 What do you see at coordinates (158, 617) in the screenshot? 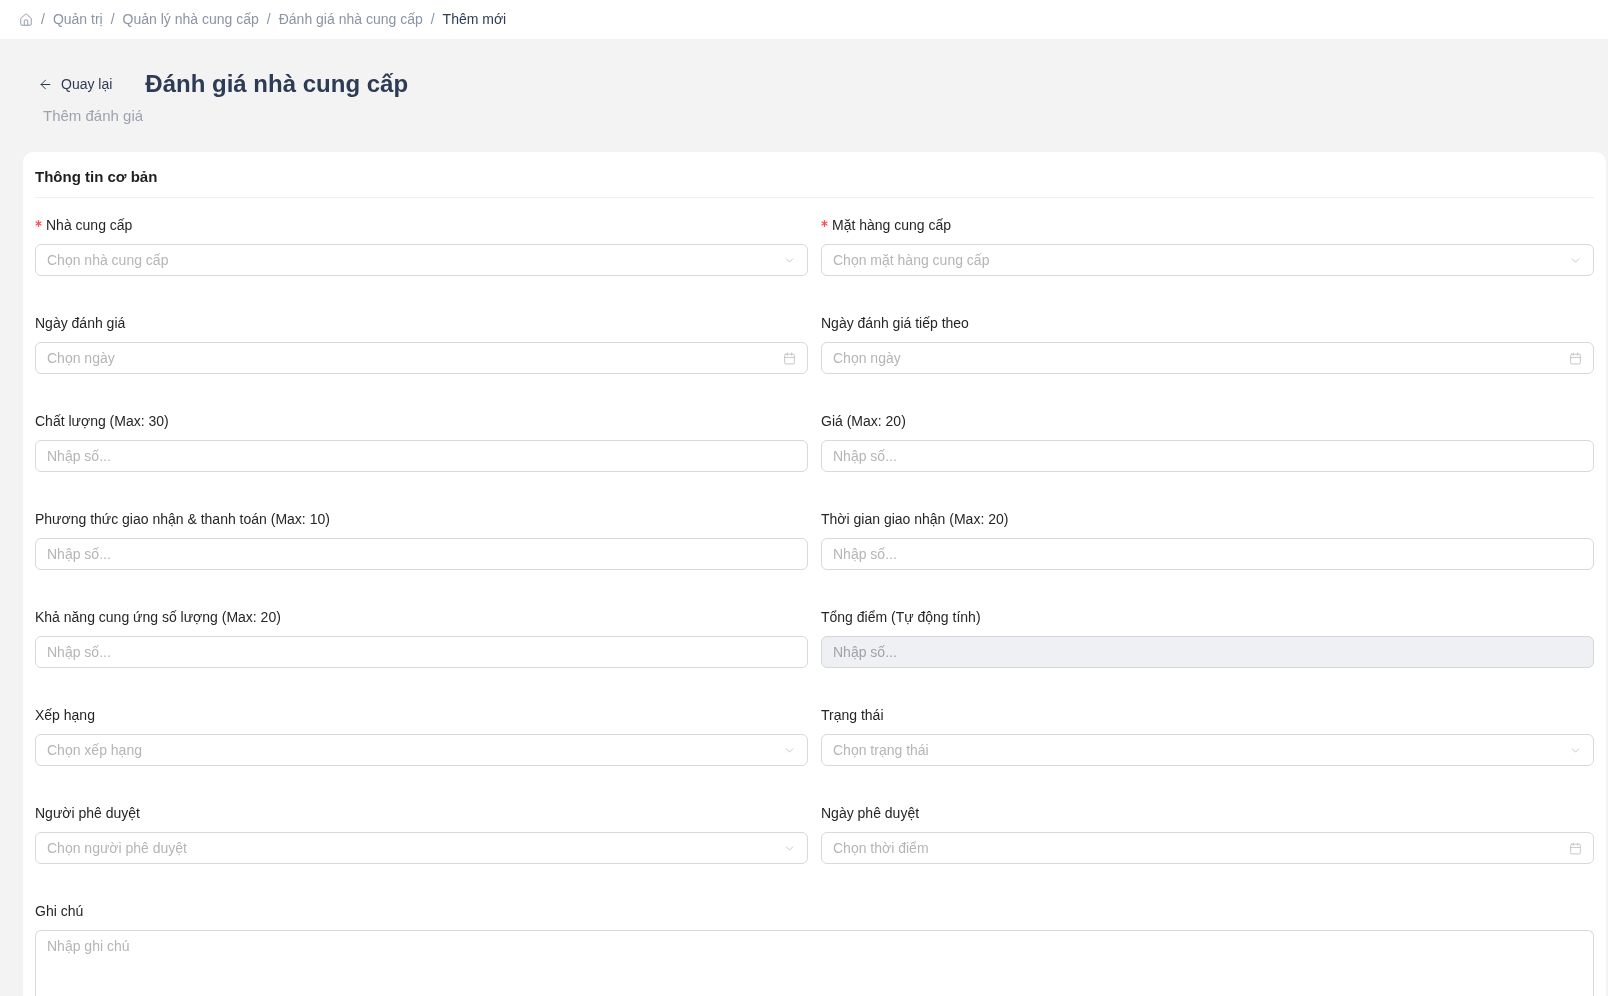
I see `field-label: Khả năng cung ứng số lượng (Max: 20)` at bounding box center [158, 617].